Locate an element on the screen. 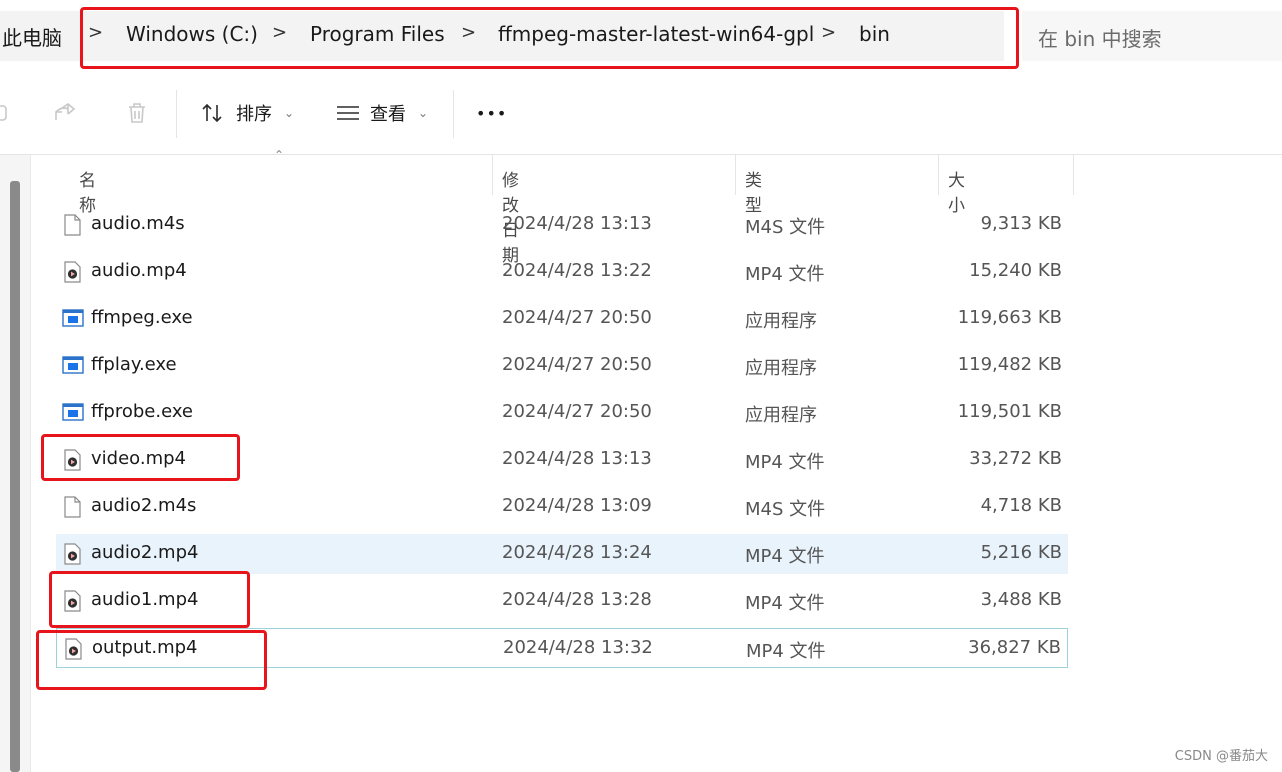 The width and height of the screenshot is (1282, 772). view-label: 查看 is located at coordinates (388, 114).